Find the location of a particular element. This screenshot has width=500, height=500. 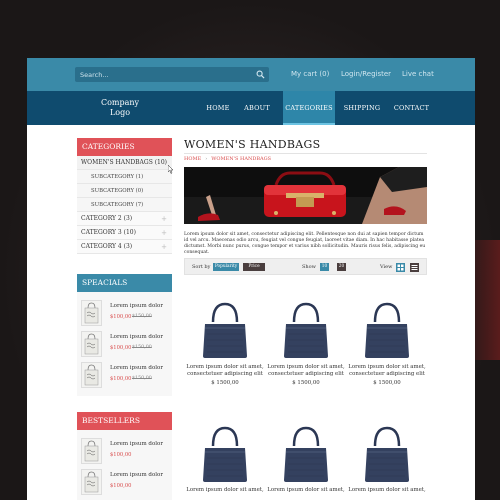

logo-line-2: Logo is located at coordinates (120, 112).